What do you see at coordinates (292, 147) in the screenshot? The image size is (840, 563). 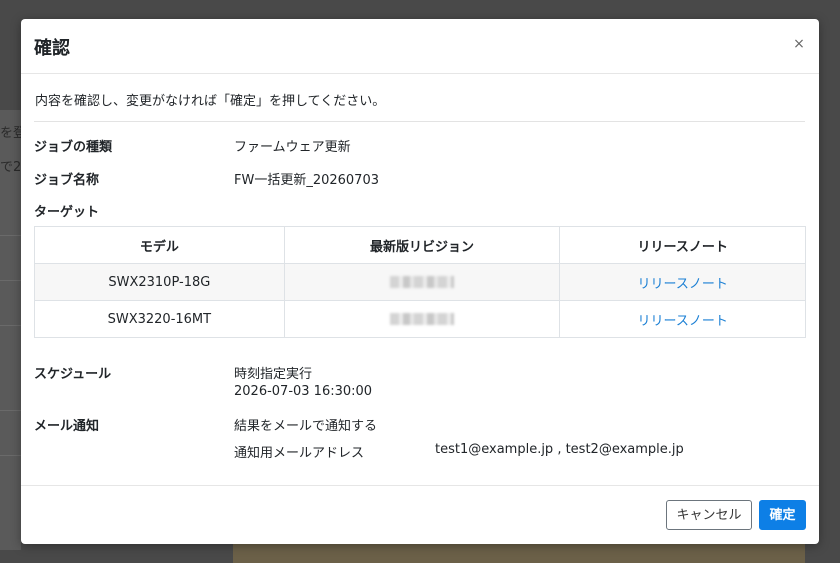 I see `job-type-value: ファームウェア更新` at bounding box center [292, 147].